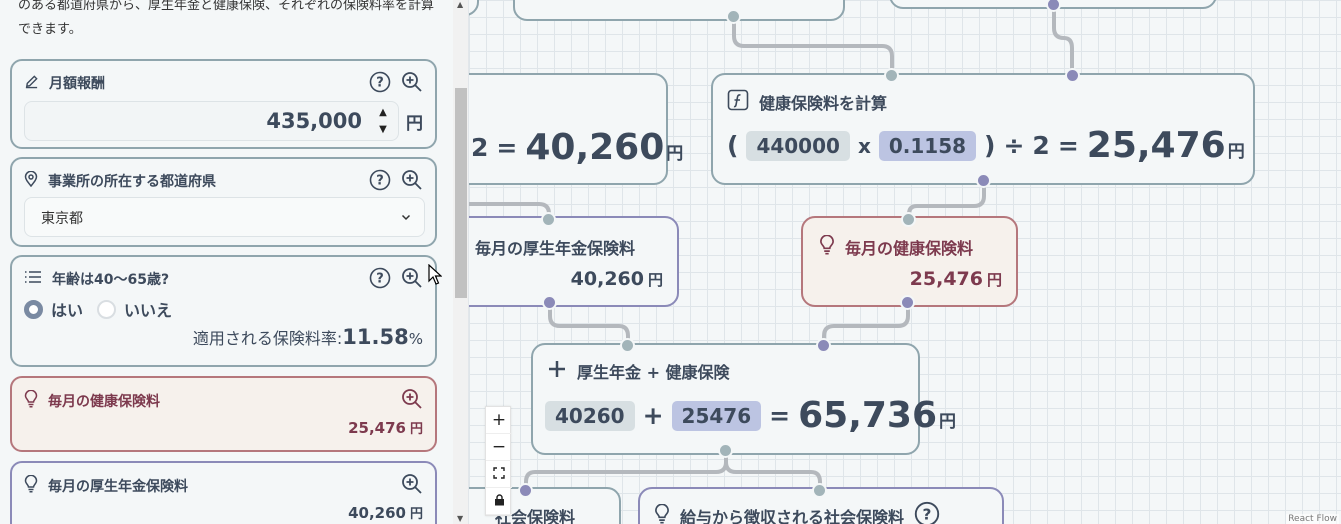  Describe the element at coordinates (460, 518) in the screenshot. I see `scroll-down-icon: ▼` at that location.